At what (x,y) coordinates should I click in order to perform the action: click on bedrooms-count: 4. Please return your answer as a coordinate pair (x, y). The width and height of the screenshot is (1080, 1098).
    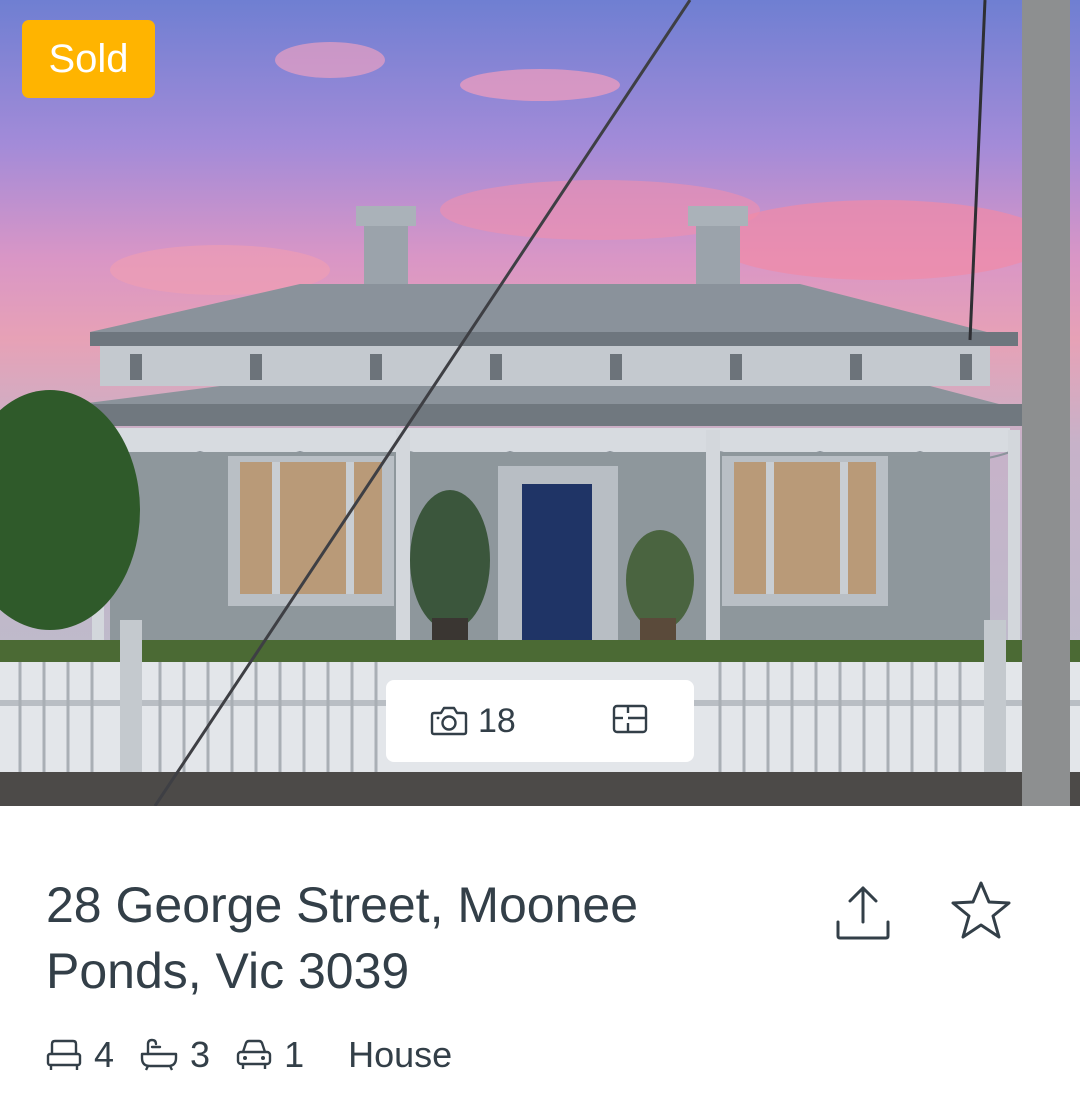
    Looking at the image, I should click on (104, 1054).